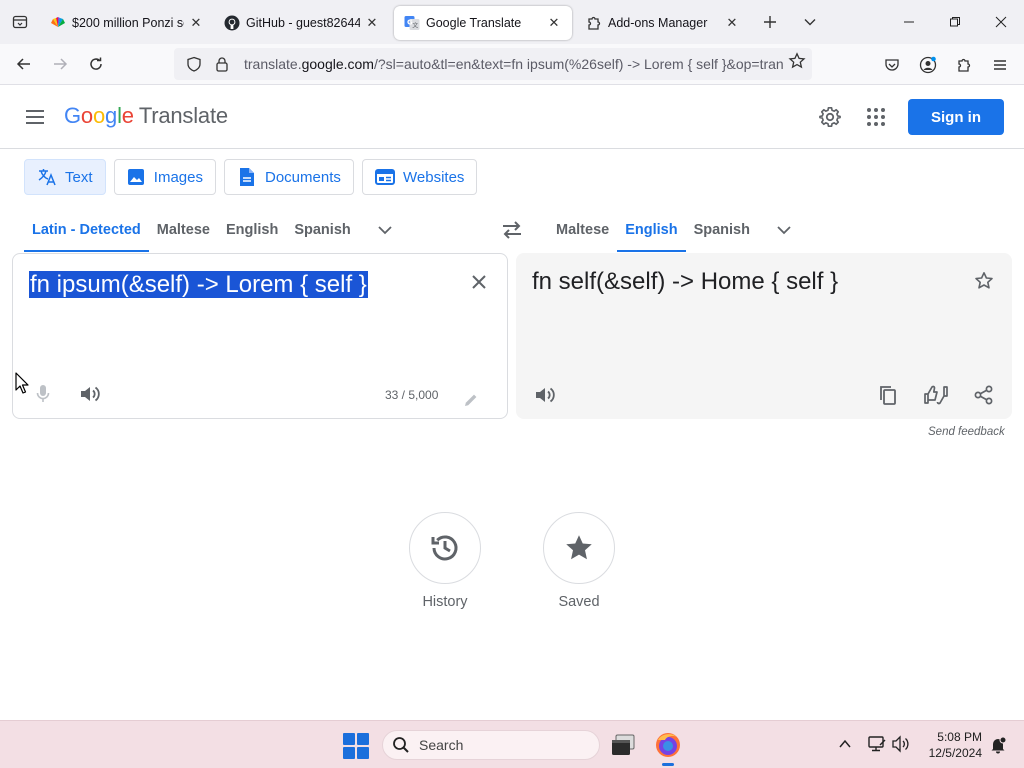 The width and height of the screenshot is (1024, 768). What do you see at coordinates (668, 748) in the screenshot?
I see `taskbar-app-firefox` at bounding box center [668, 748].